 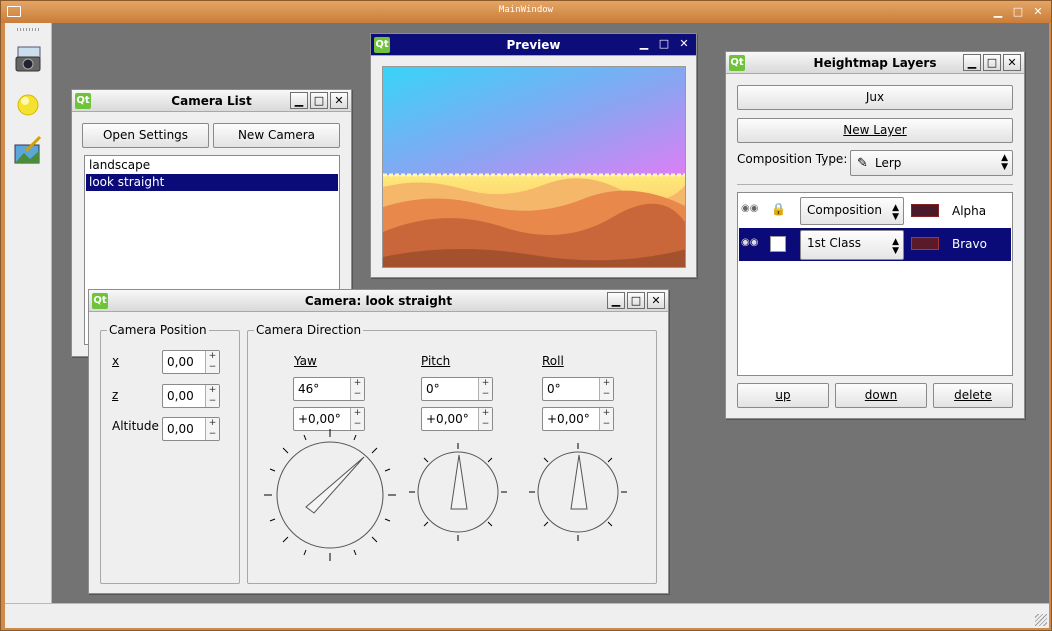 What do you see at coordinates (925, 243) in the screenshot?
I see `layer-thumbnail` at bounding box center [925, 243].